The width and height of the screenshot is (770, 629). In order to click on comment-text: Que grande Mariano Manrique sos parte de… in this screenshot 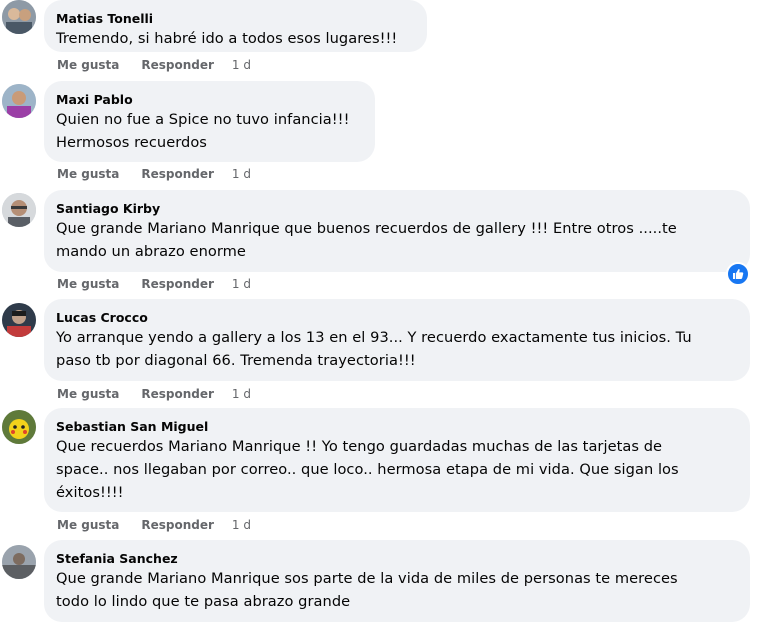, I will do `click(367, 590)`.